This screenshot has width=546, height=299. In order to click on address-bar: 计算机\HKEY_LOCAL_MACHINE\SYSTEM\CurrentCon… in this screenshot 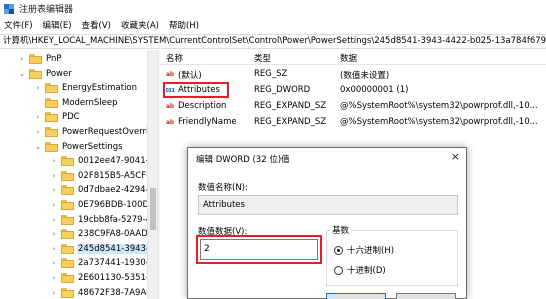, I will do `click(273, 41)`.